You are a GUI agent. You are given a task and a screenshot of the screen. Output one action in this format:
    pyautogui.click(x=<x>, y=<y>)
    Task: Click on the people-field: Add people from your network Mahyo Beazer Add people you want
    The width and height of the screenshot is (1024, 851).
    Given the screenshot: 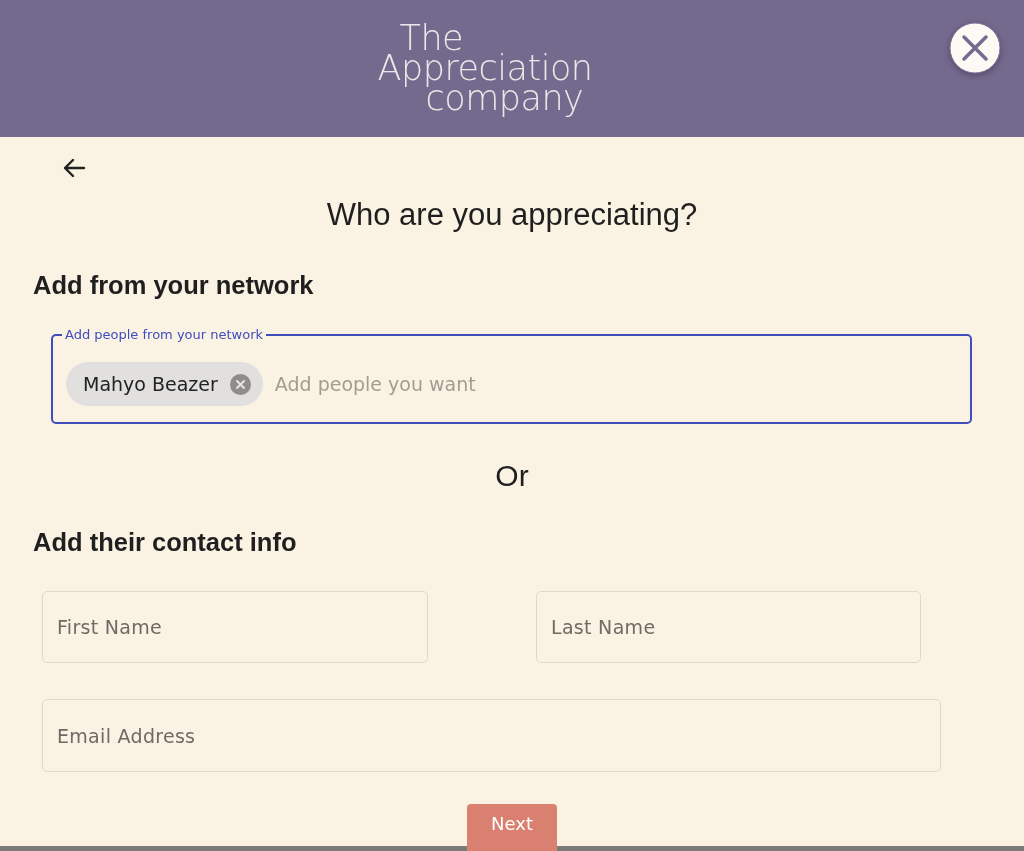 What is the action you would take?
    pyautogui.click(x=511, y=375)
    